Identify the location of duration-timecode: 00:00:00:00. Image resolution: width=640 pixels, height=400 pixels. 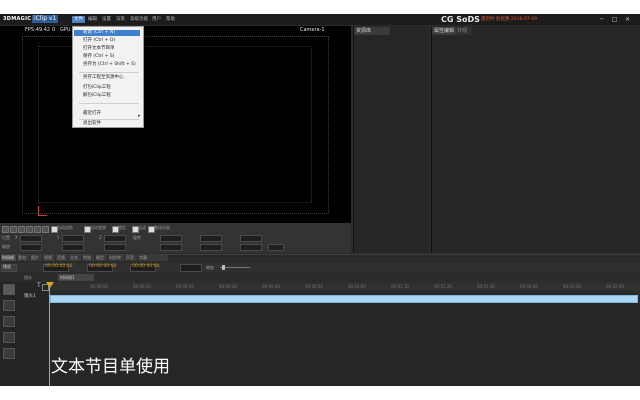
(146, 266).